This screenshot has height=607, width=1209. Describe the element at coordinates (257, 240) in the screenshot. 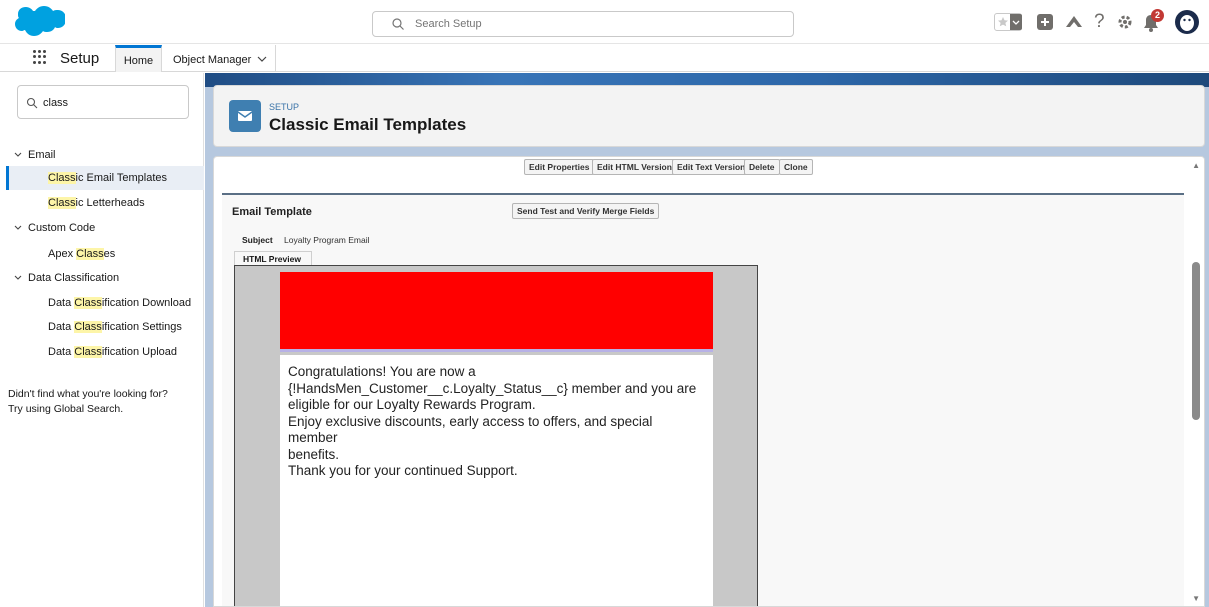

I see `subject-label: Subject` at that location.